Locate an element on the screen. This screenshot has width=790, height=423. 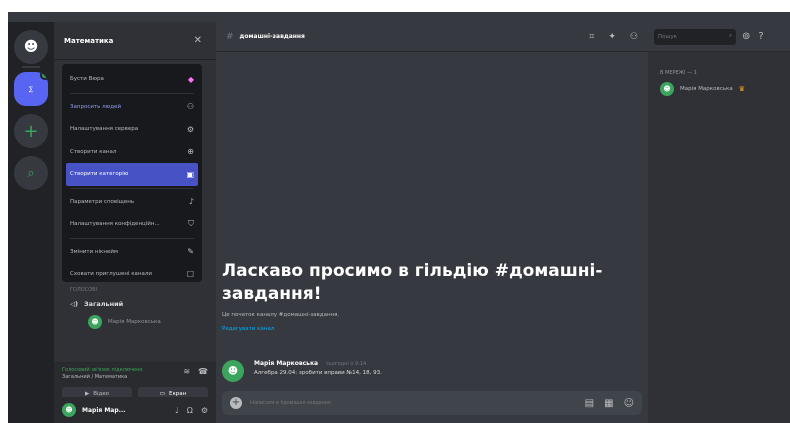
home-button: ☻ is located at coordinates (31, 47).